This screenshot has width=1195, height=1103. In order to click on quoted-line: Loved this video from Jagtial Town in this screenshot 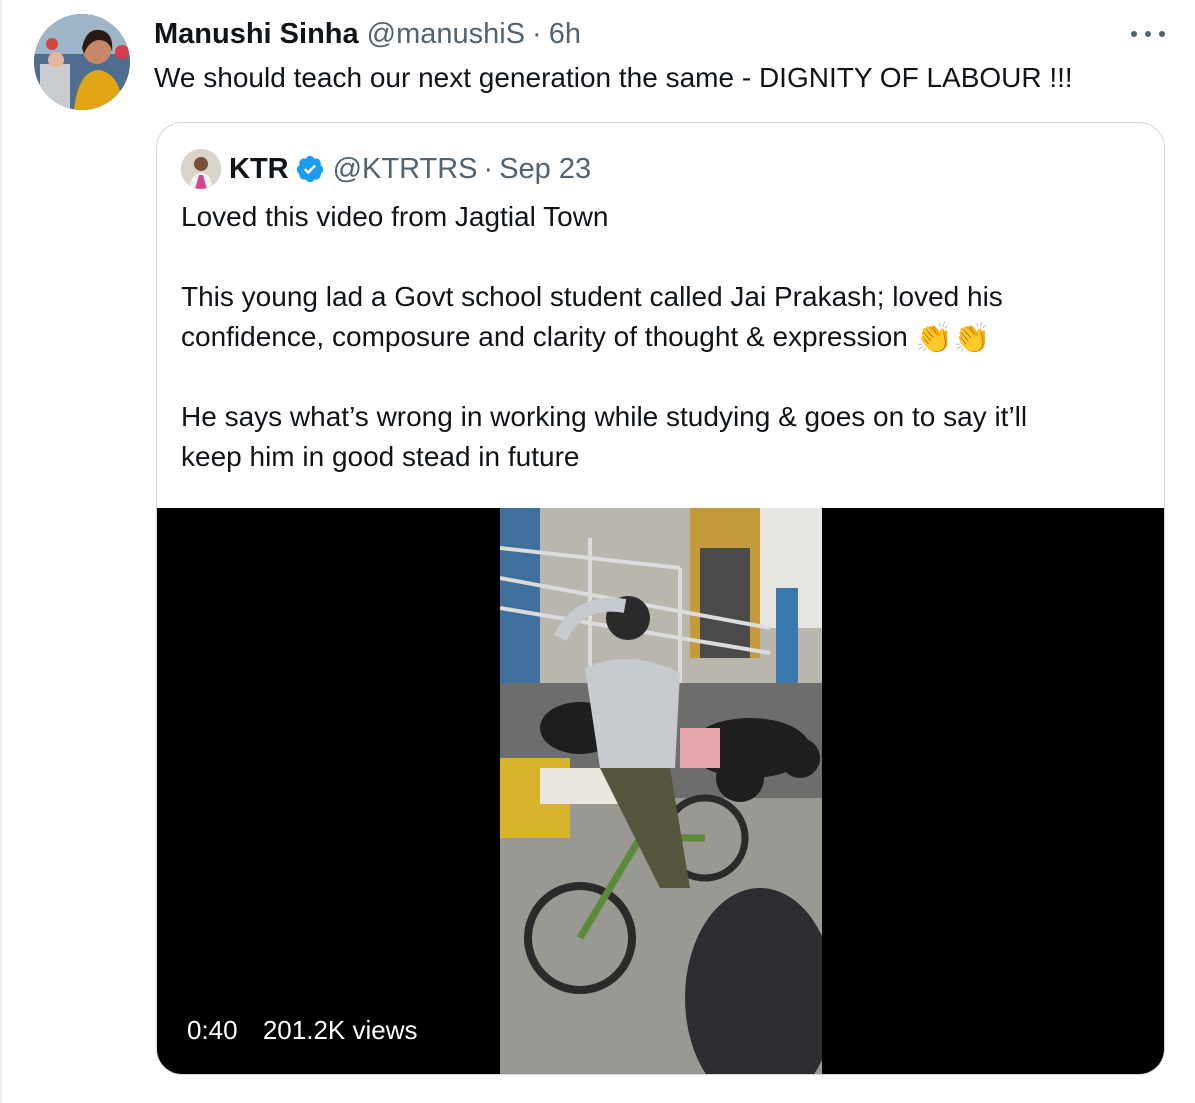, I will do `click(395, 216)`.